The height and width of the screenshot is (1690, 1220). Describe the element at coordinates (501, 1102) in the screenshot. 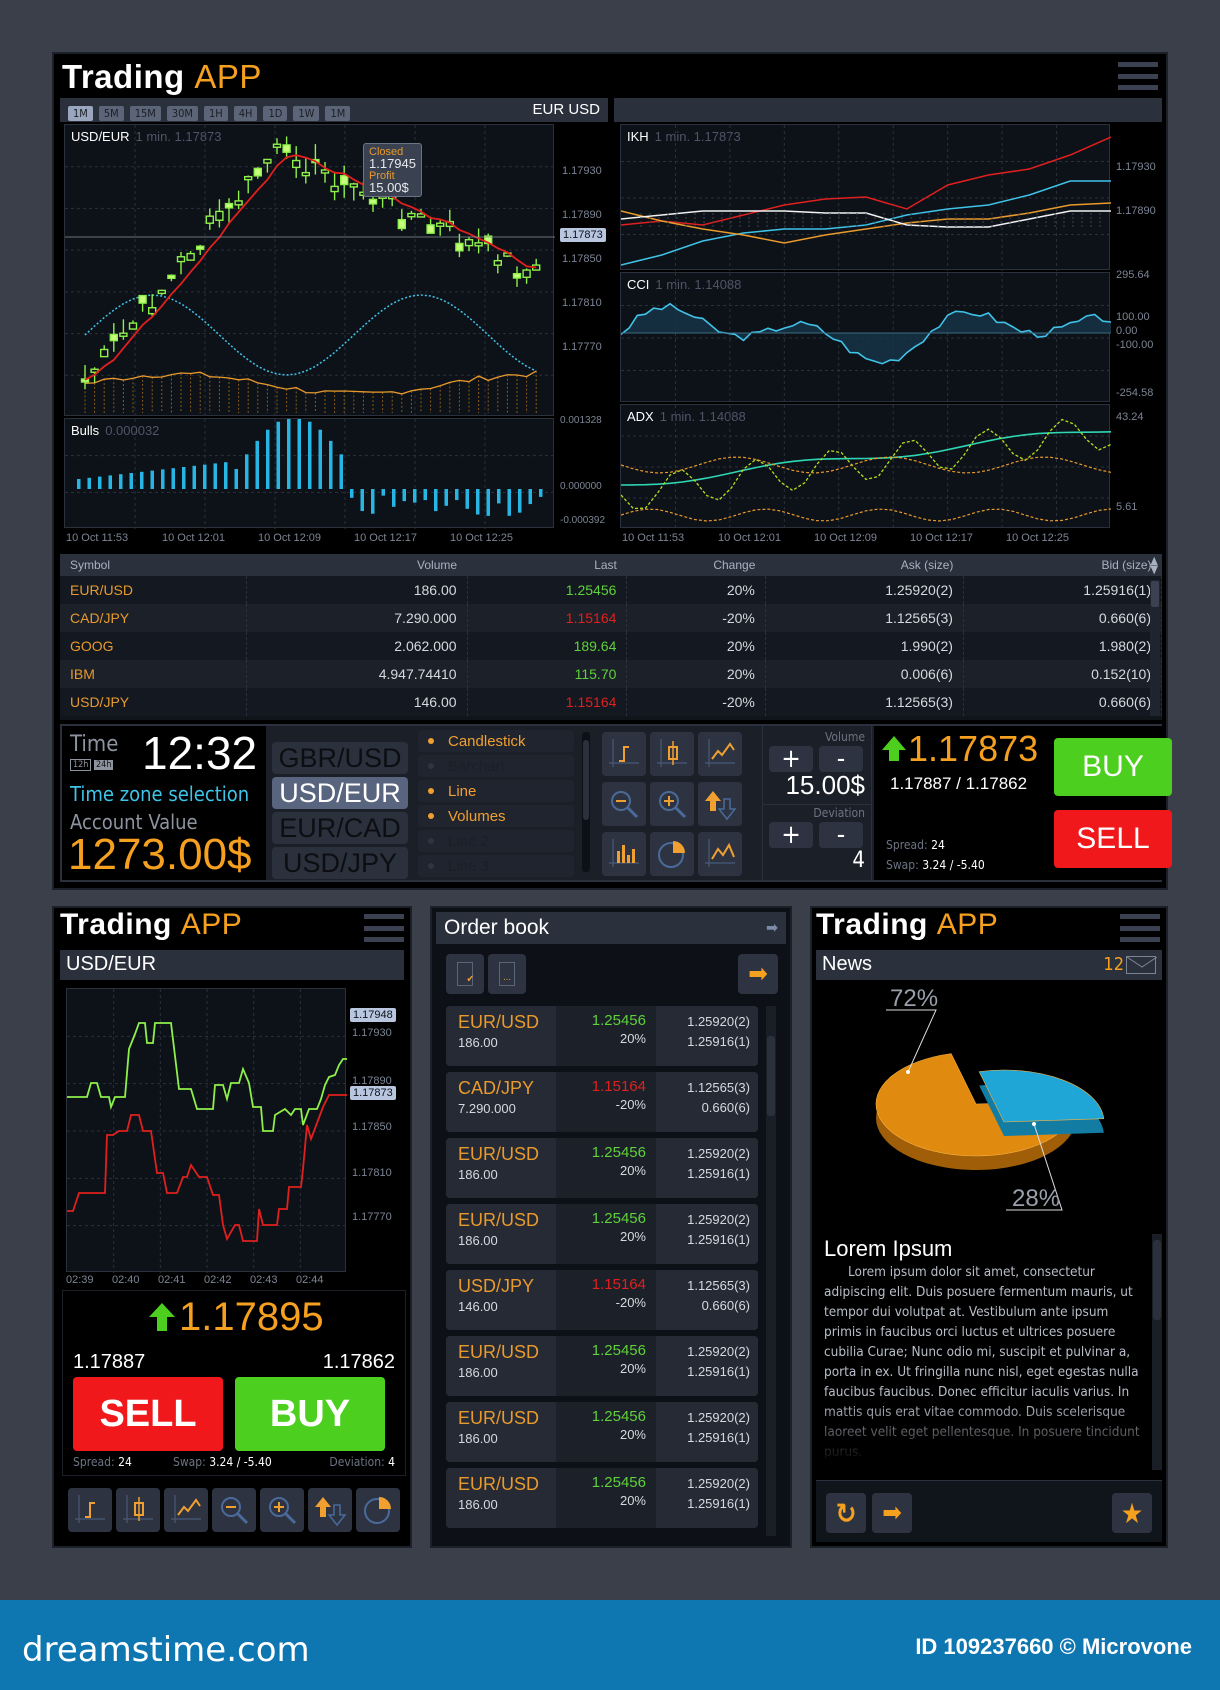

I see `row-symbol-cell: CAD/JPY 7.290.000` at that location.